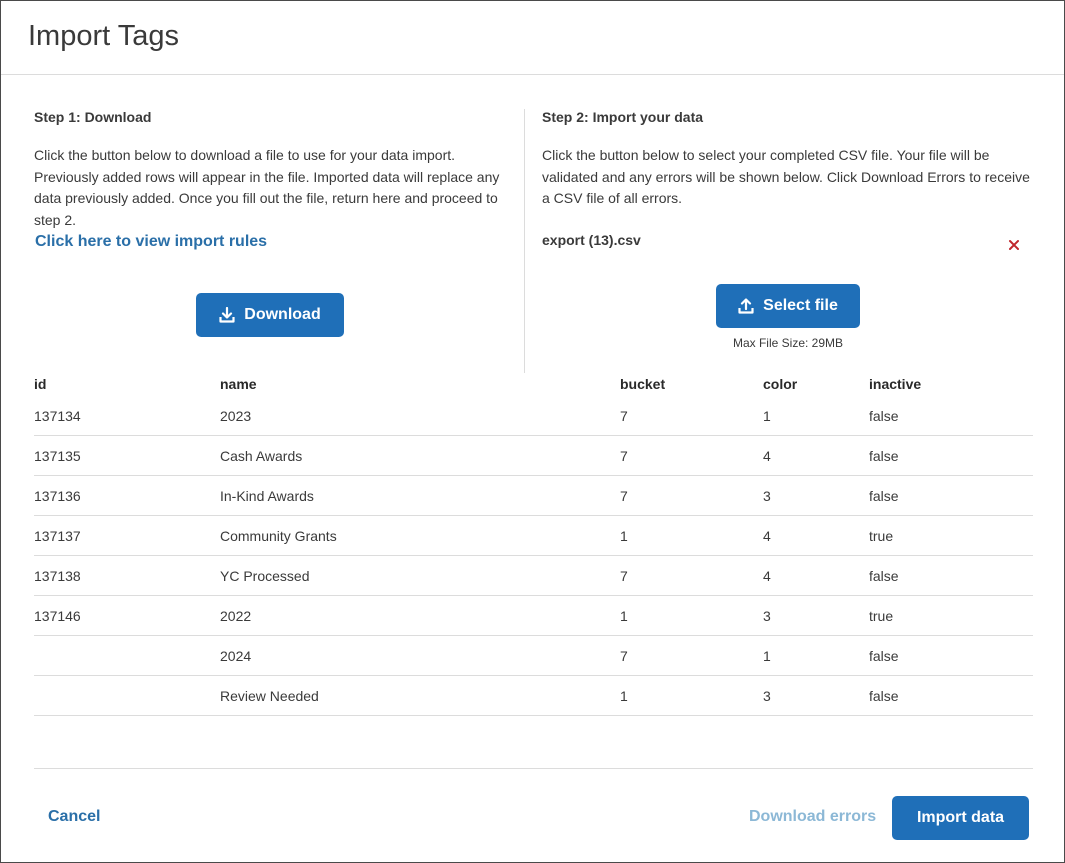 This screenshot has height=863, width=1065. Describe the element at coordinates (420, 495) in the screenshot. I see `cell-name: In-Kind Awards` at that location.